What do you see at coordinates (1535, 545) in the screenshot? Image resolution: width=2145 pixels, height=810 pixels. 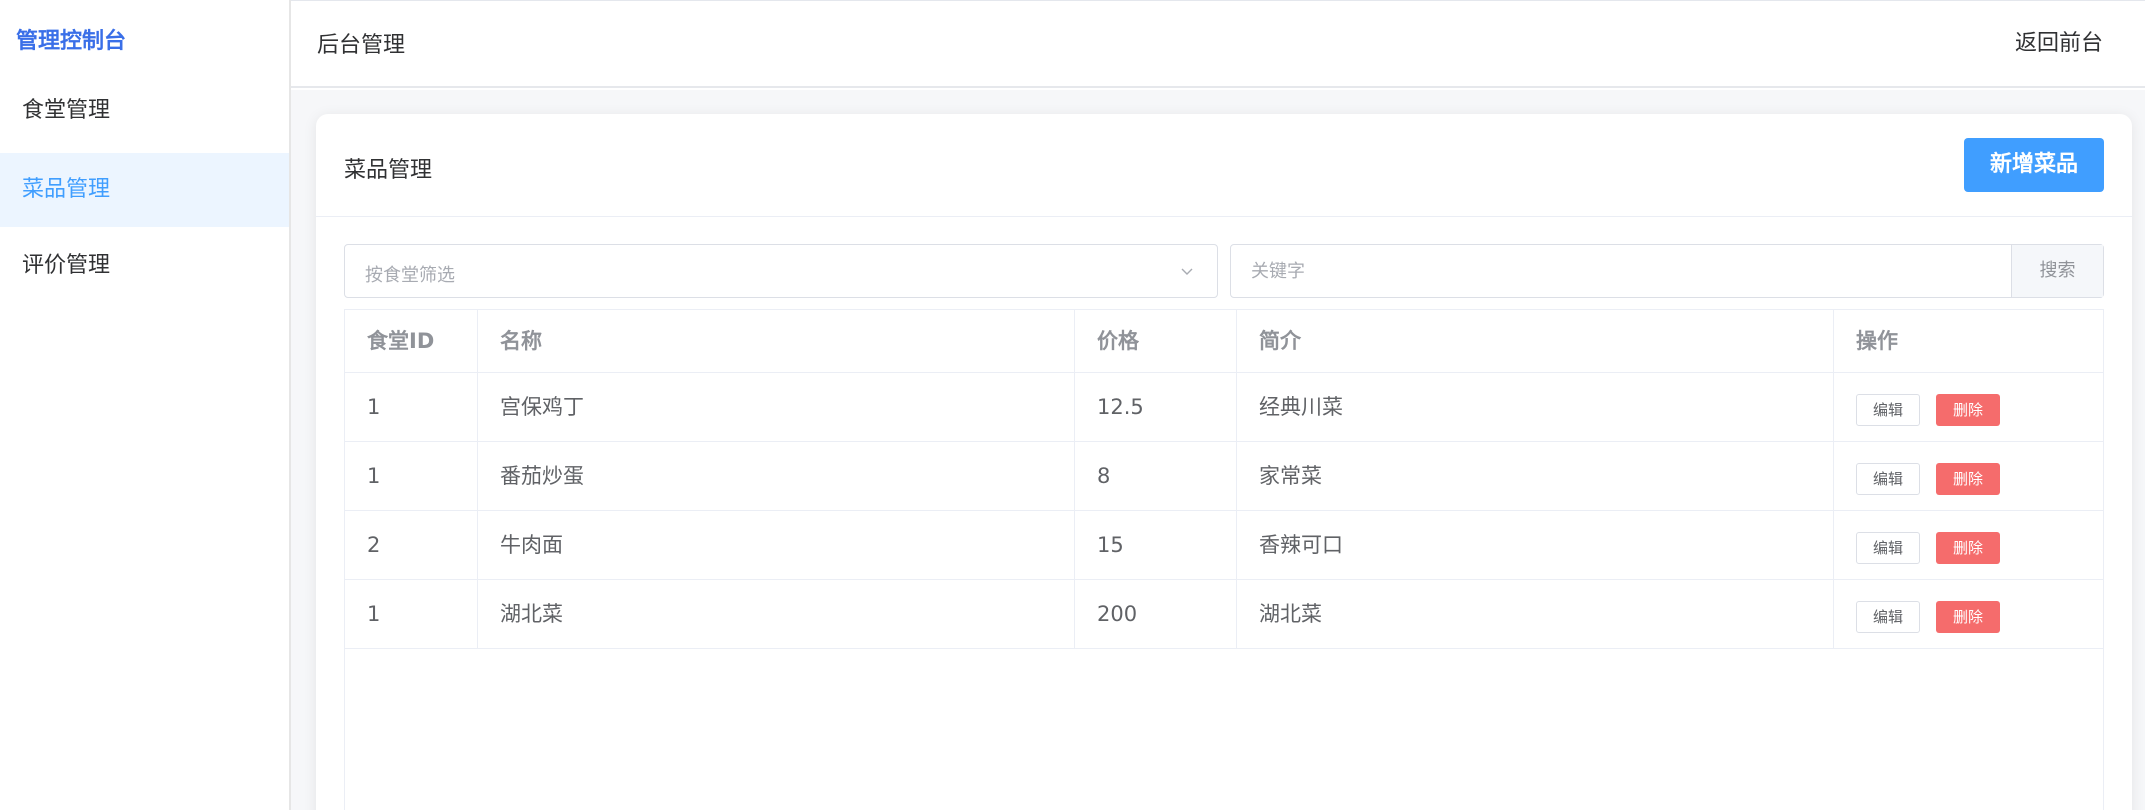 I see `cell-intro: 香辣可口` at bounding box center [1535, 545].